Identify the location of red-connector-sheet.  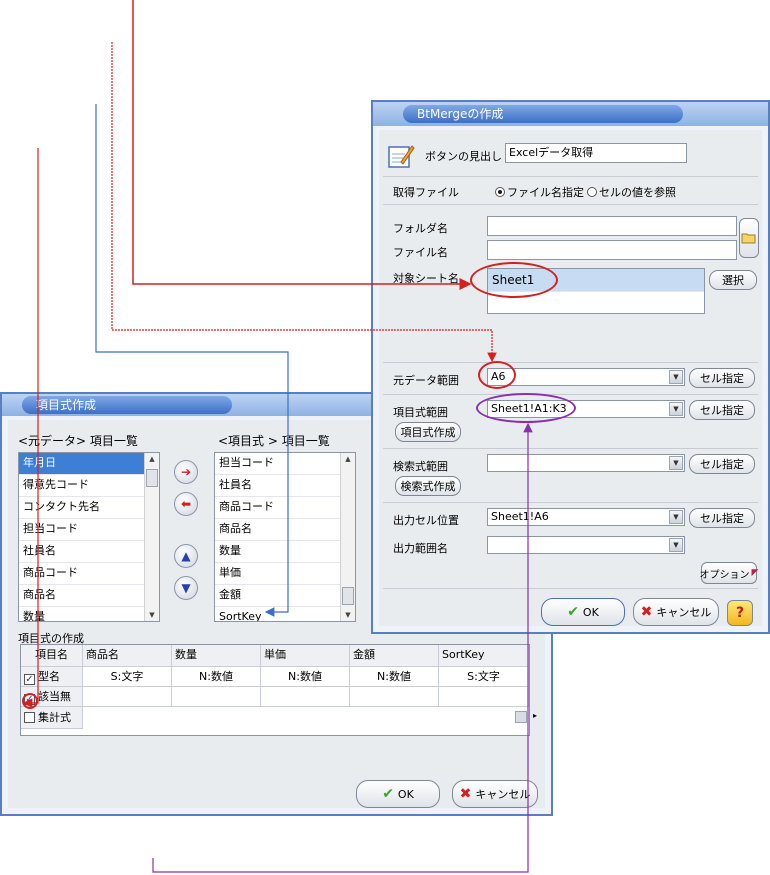
(302, 145).